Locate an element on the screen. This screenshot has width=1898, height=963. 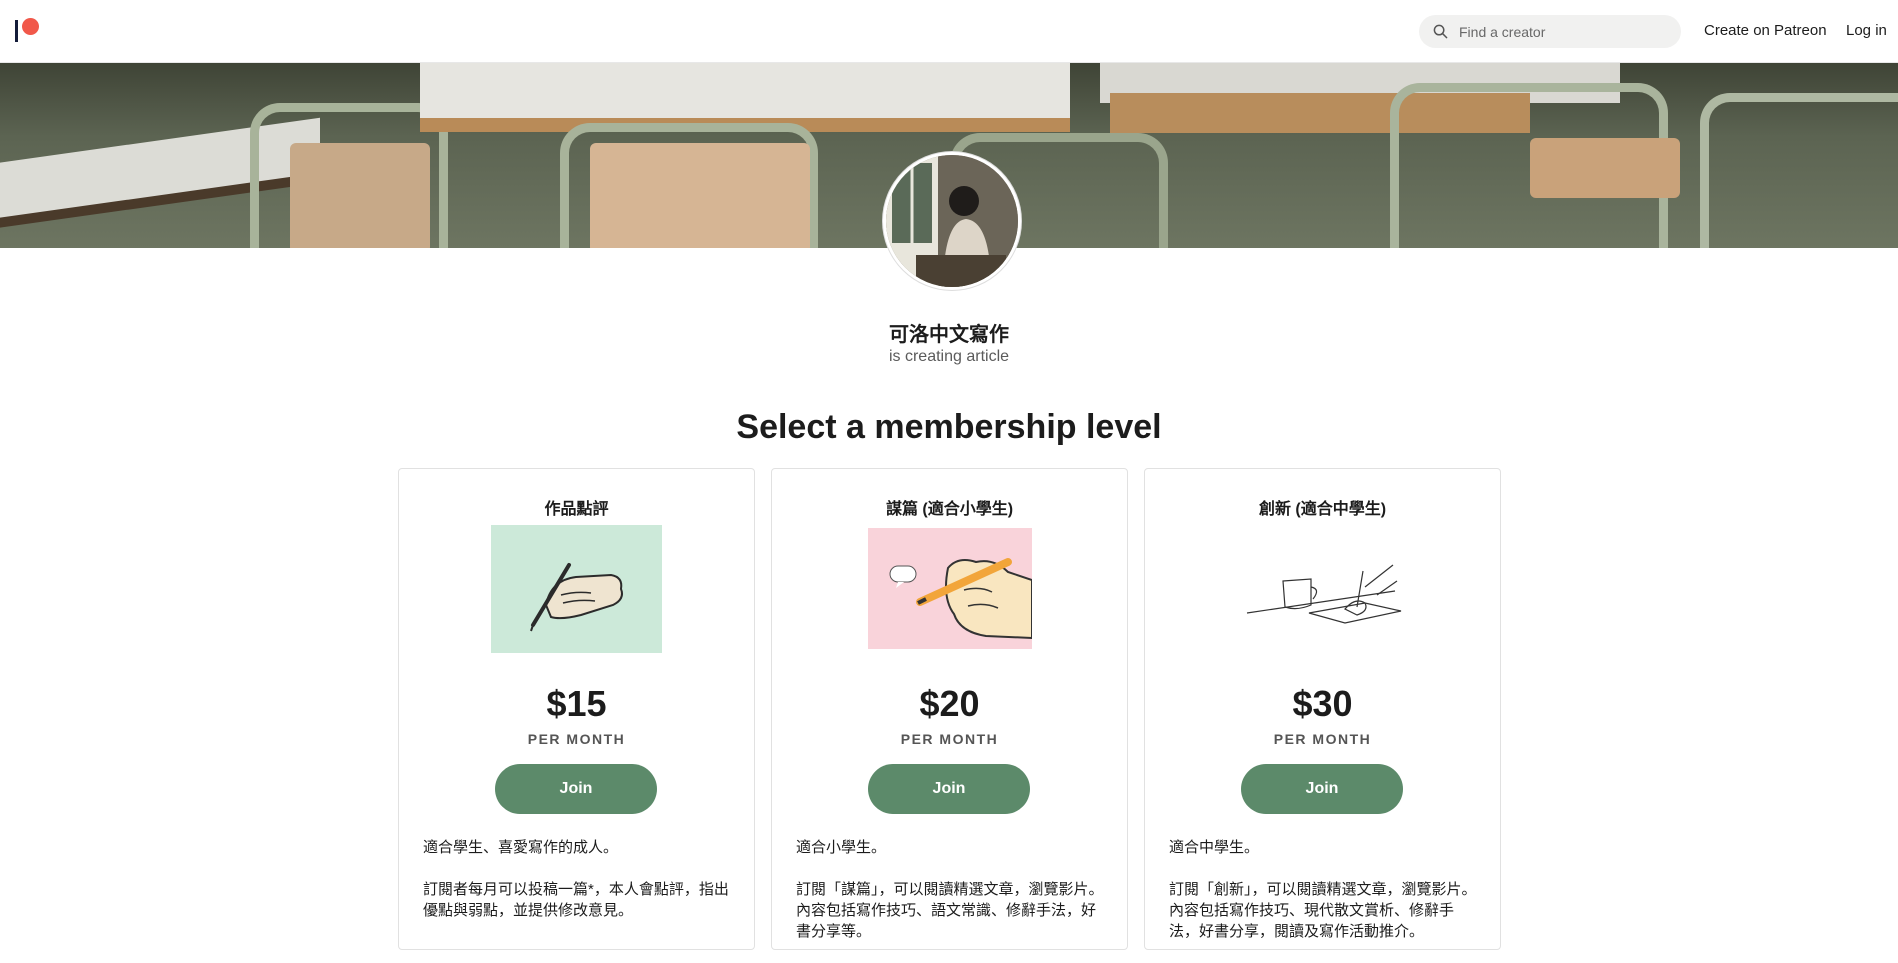
tier-image-desk-sketch is located at coordinates (1324, 593).